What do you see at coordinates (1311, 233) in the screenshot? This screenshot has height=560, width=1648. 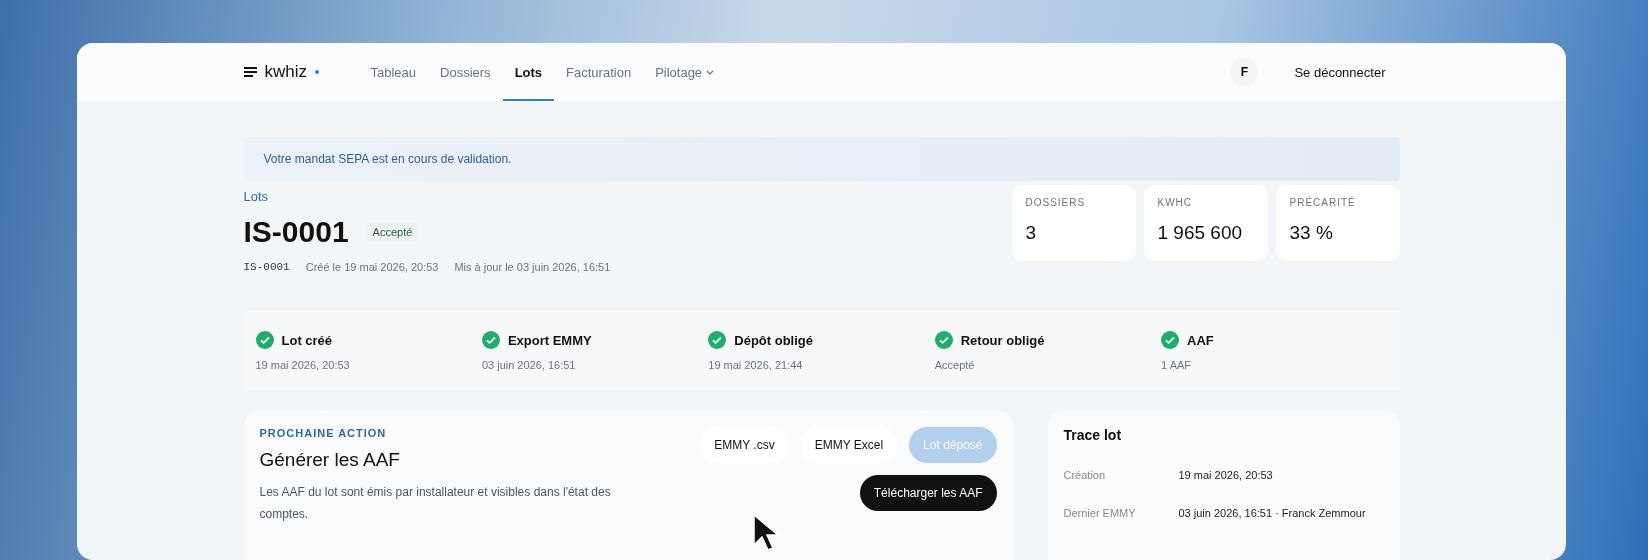 I see `stat-value: 33 %` at bounding box center [1311, 233].